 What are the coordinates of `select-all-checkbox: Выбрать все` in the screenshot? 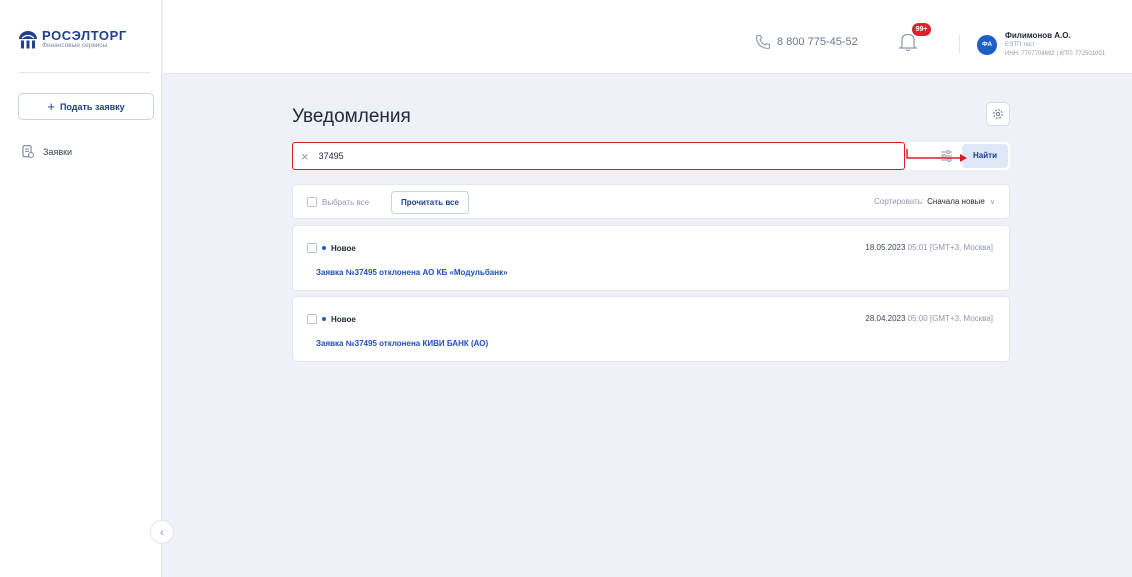 It's located at (338, 202).